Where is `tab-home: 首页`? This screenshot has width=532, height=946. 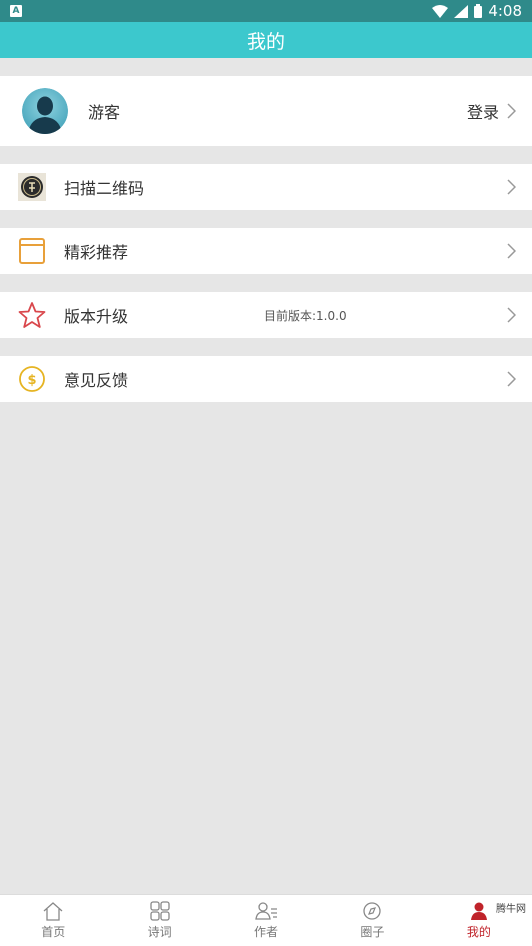 tab-home: 首页 is located at coordinates (53, 920).